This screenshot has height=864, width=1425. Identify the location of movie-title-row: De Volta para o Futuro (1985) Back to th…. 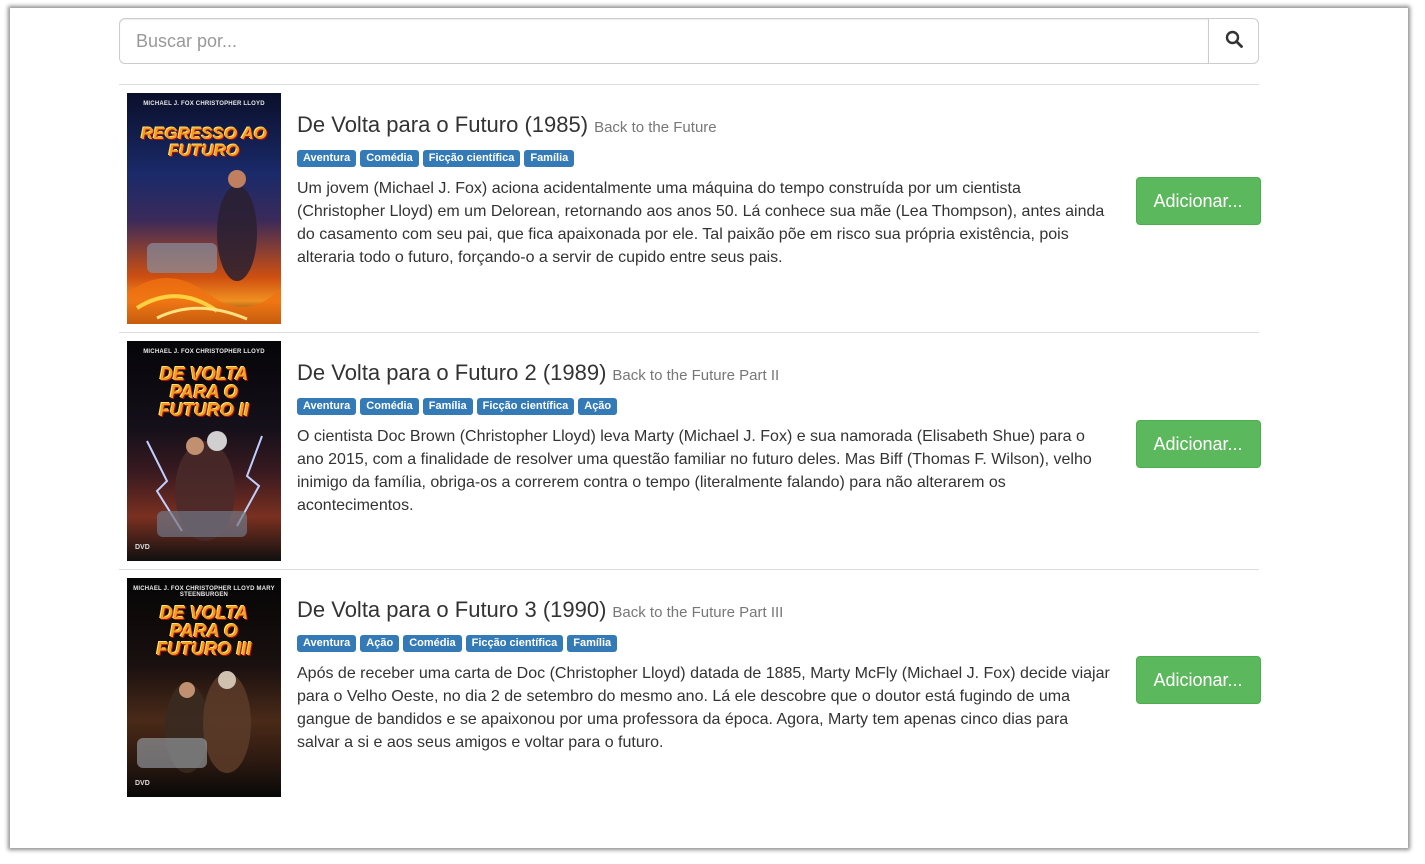
(704, 125).